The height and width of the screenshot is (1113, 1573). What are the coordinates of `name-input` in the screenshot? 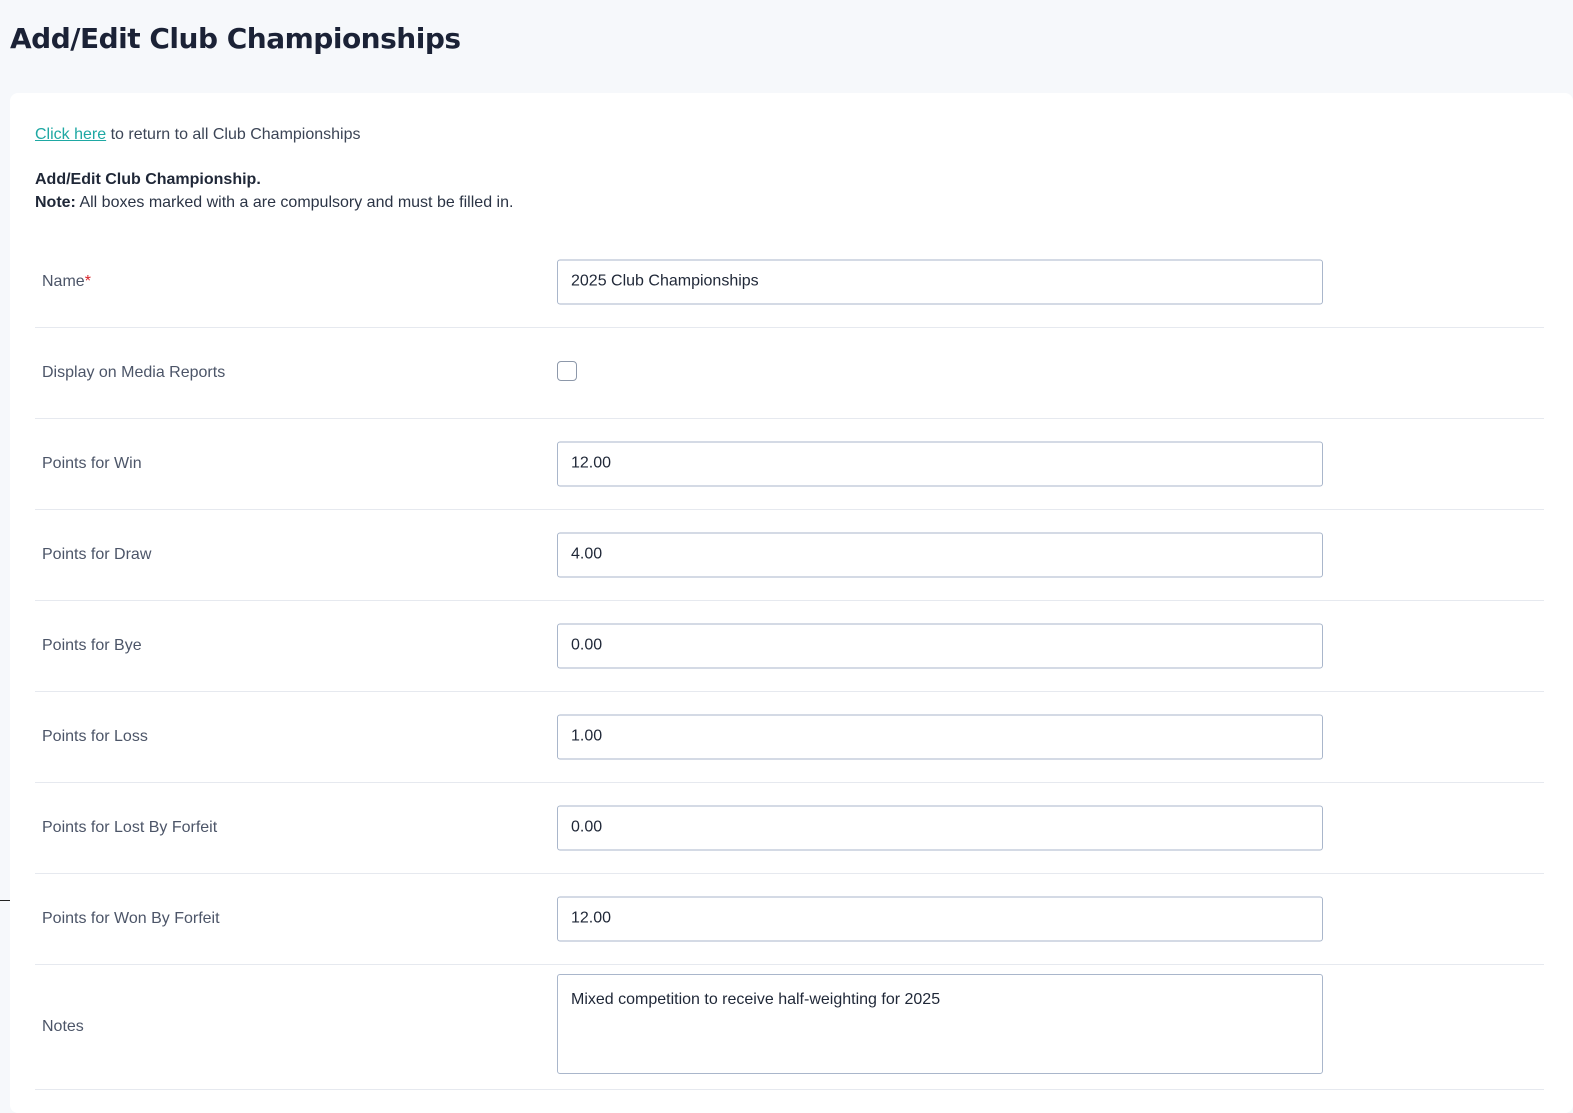 It's located at (940, 281).